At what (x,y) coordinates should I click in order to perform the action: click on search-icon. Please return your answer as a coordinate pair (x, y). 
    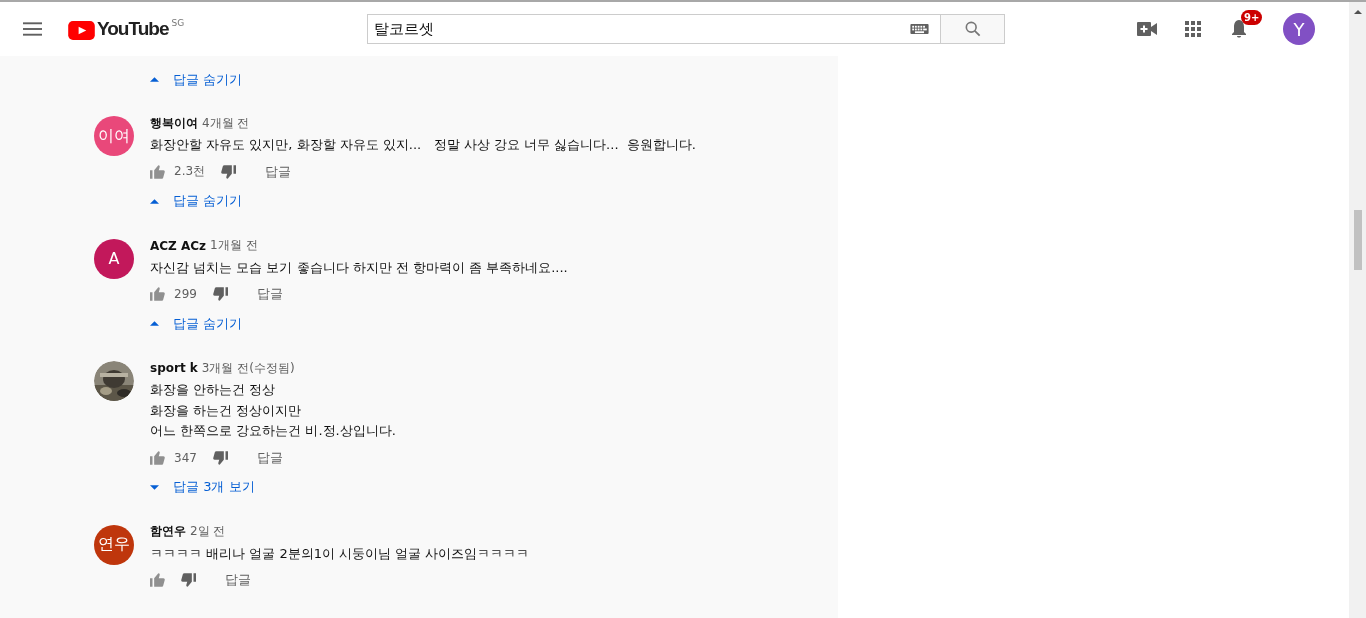
    Looking at the image, I should click on (972, 29).